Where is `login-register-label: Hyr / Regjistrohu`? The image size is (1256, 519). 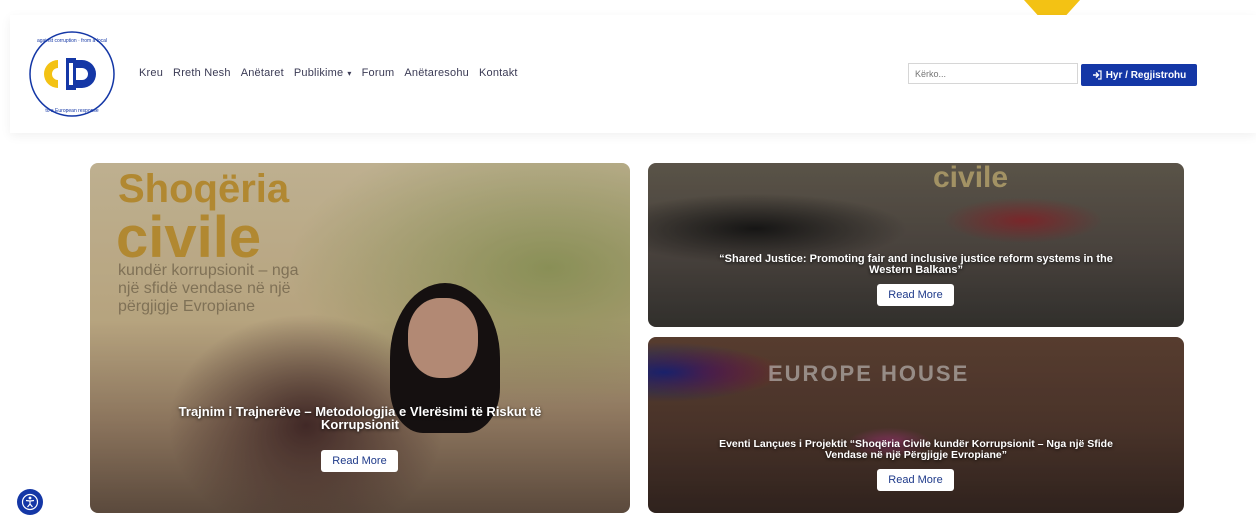 login-register-label: Hyr / Regjistrohu is located at coordinates (1146, 75).